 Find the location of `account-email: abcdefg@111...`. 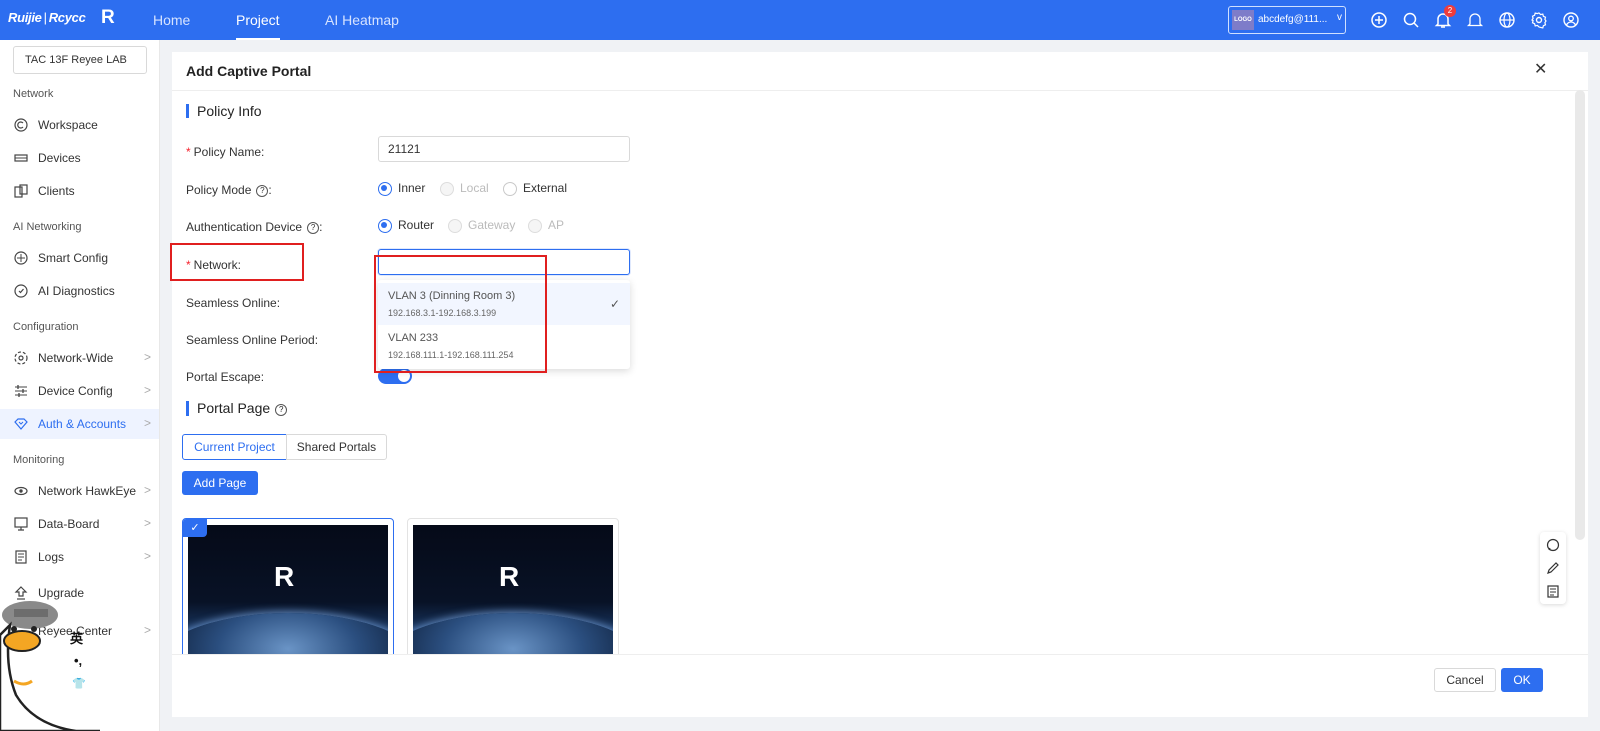

account-email: abcdefg@111... is located at coordinates (1293, 19).